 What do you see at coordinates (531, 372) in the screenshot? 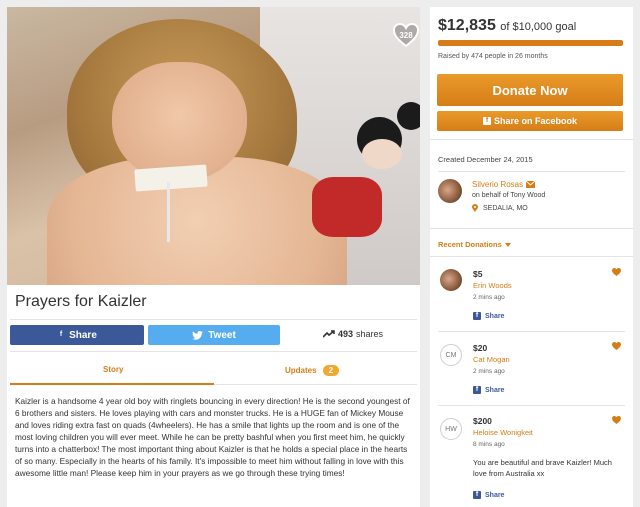
I see `donation-item: CM $20 Cat Mogan 2 mins ago f Share` at bounding box center [531, 372].